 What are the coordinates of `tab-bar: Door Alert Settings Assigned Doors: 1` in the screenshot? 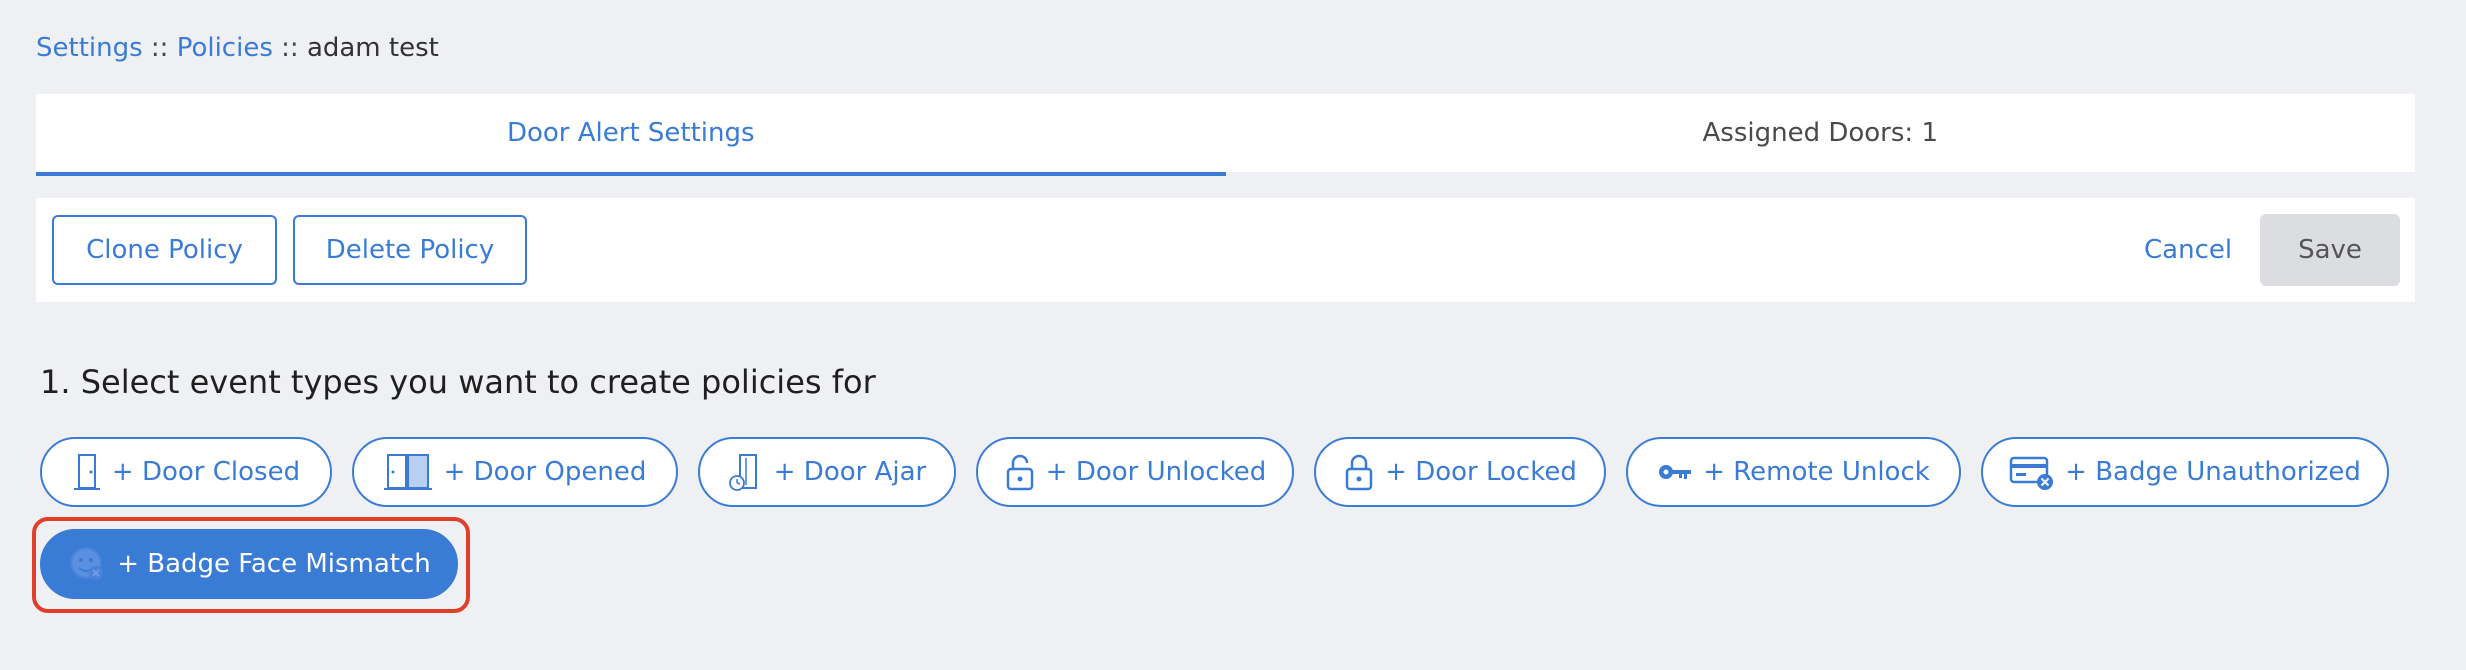 It's located at (1226, 135).